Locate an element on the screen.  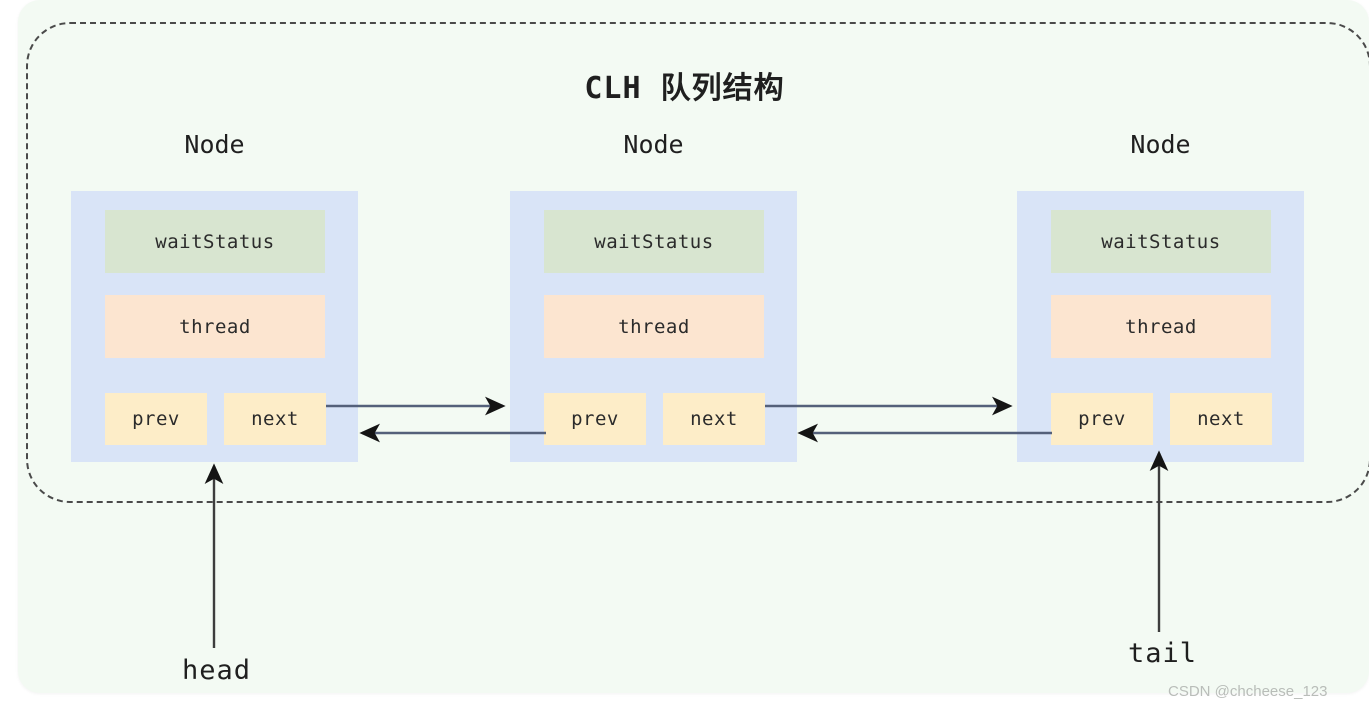
node-0-prev: prev is located at coordinates (156, 419).